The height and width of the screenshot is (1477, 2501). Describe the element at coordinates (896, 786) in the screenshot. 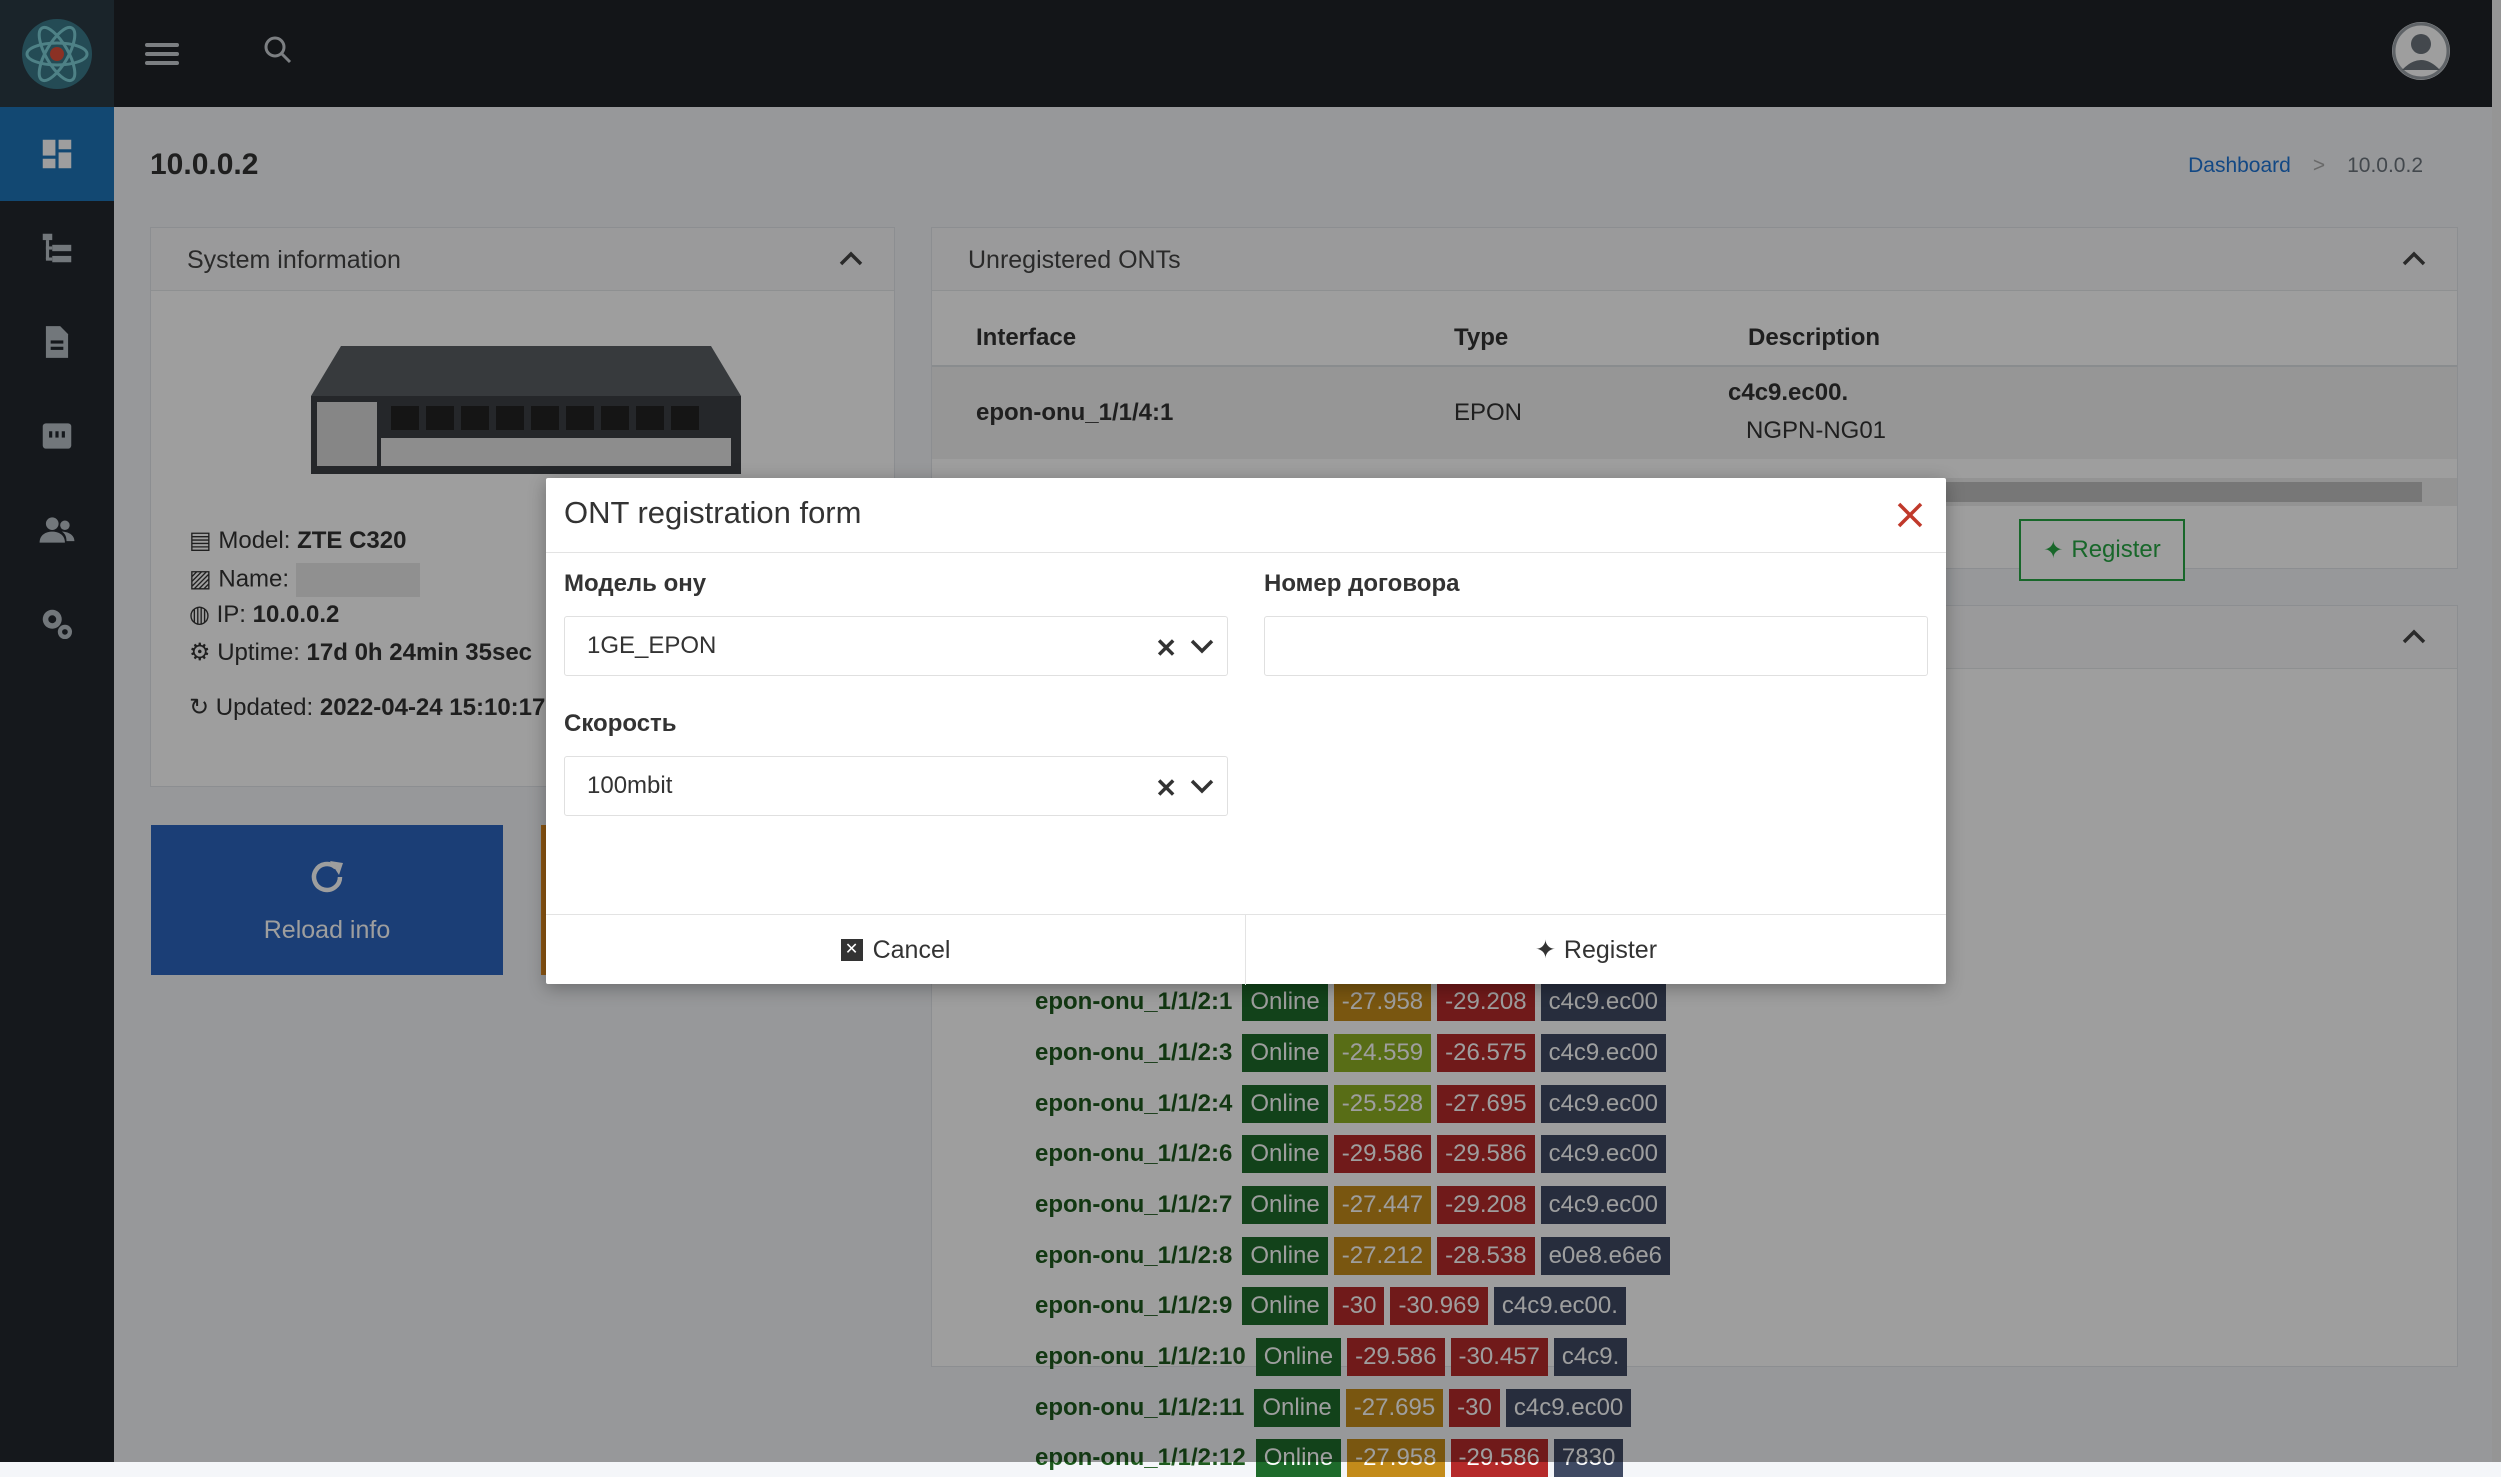

I see `speed-select: 100mbit ✕` at that location.